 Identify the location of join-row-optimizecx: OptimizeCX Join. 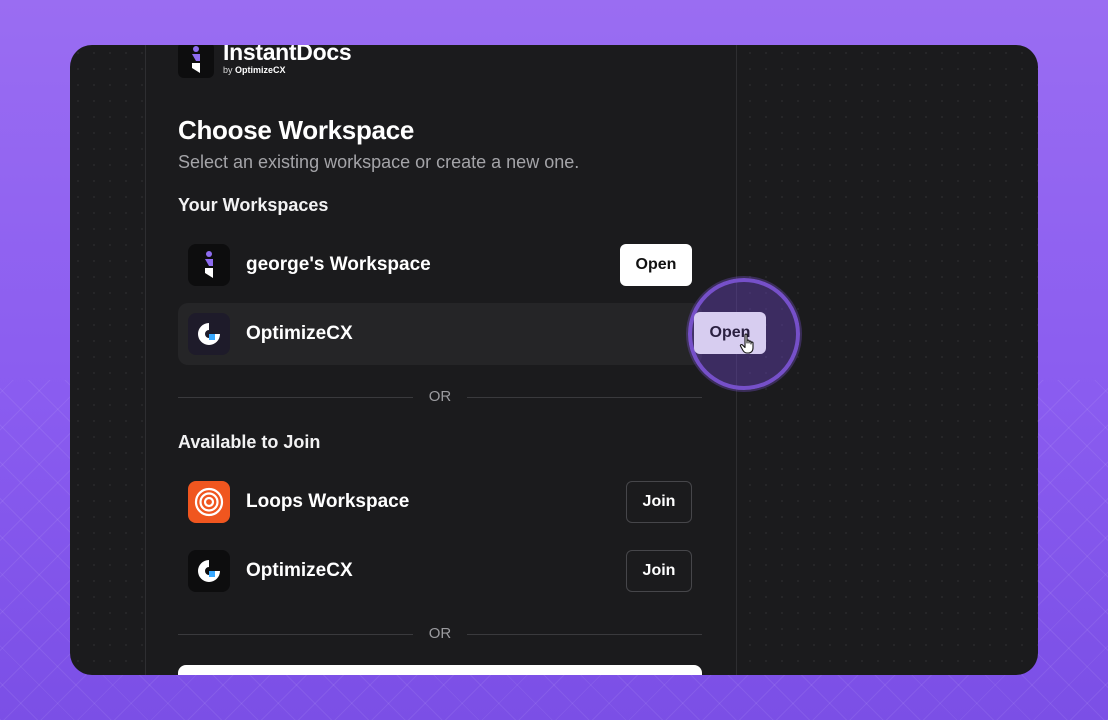
(440, 571).